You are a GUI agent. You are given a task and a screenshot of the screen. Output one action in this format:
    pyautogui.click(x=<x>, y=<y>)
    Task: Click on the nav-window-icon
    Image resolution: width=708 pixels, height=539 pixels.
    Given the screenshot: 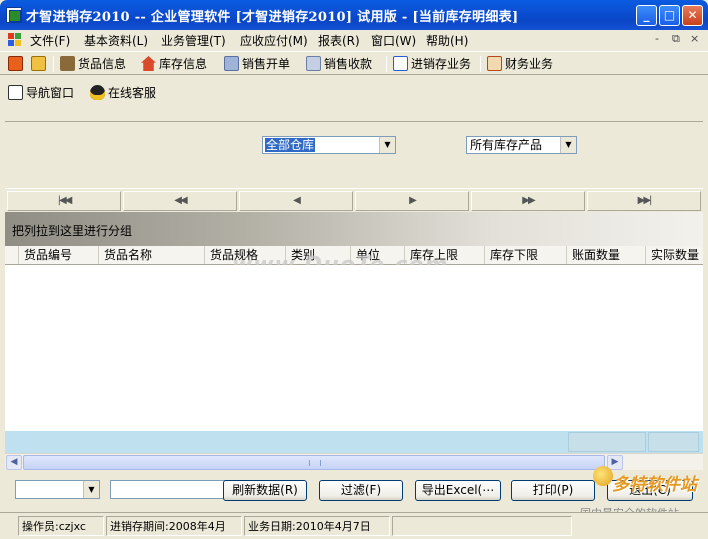 What is the action you would take?
    pyautogui.click(x=15, y=92)
    